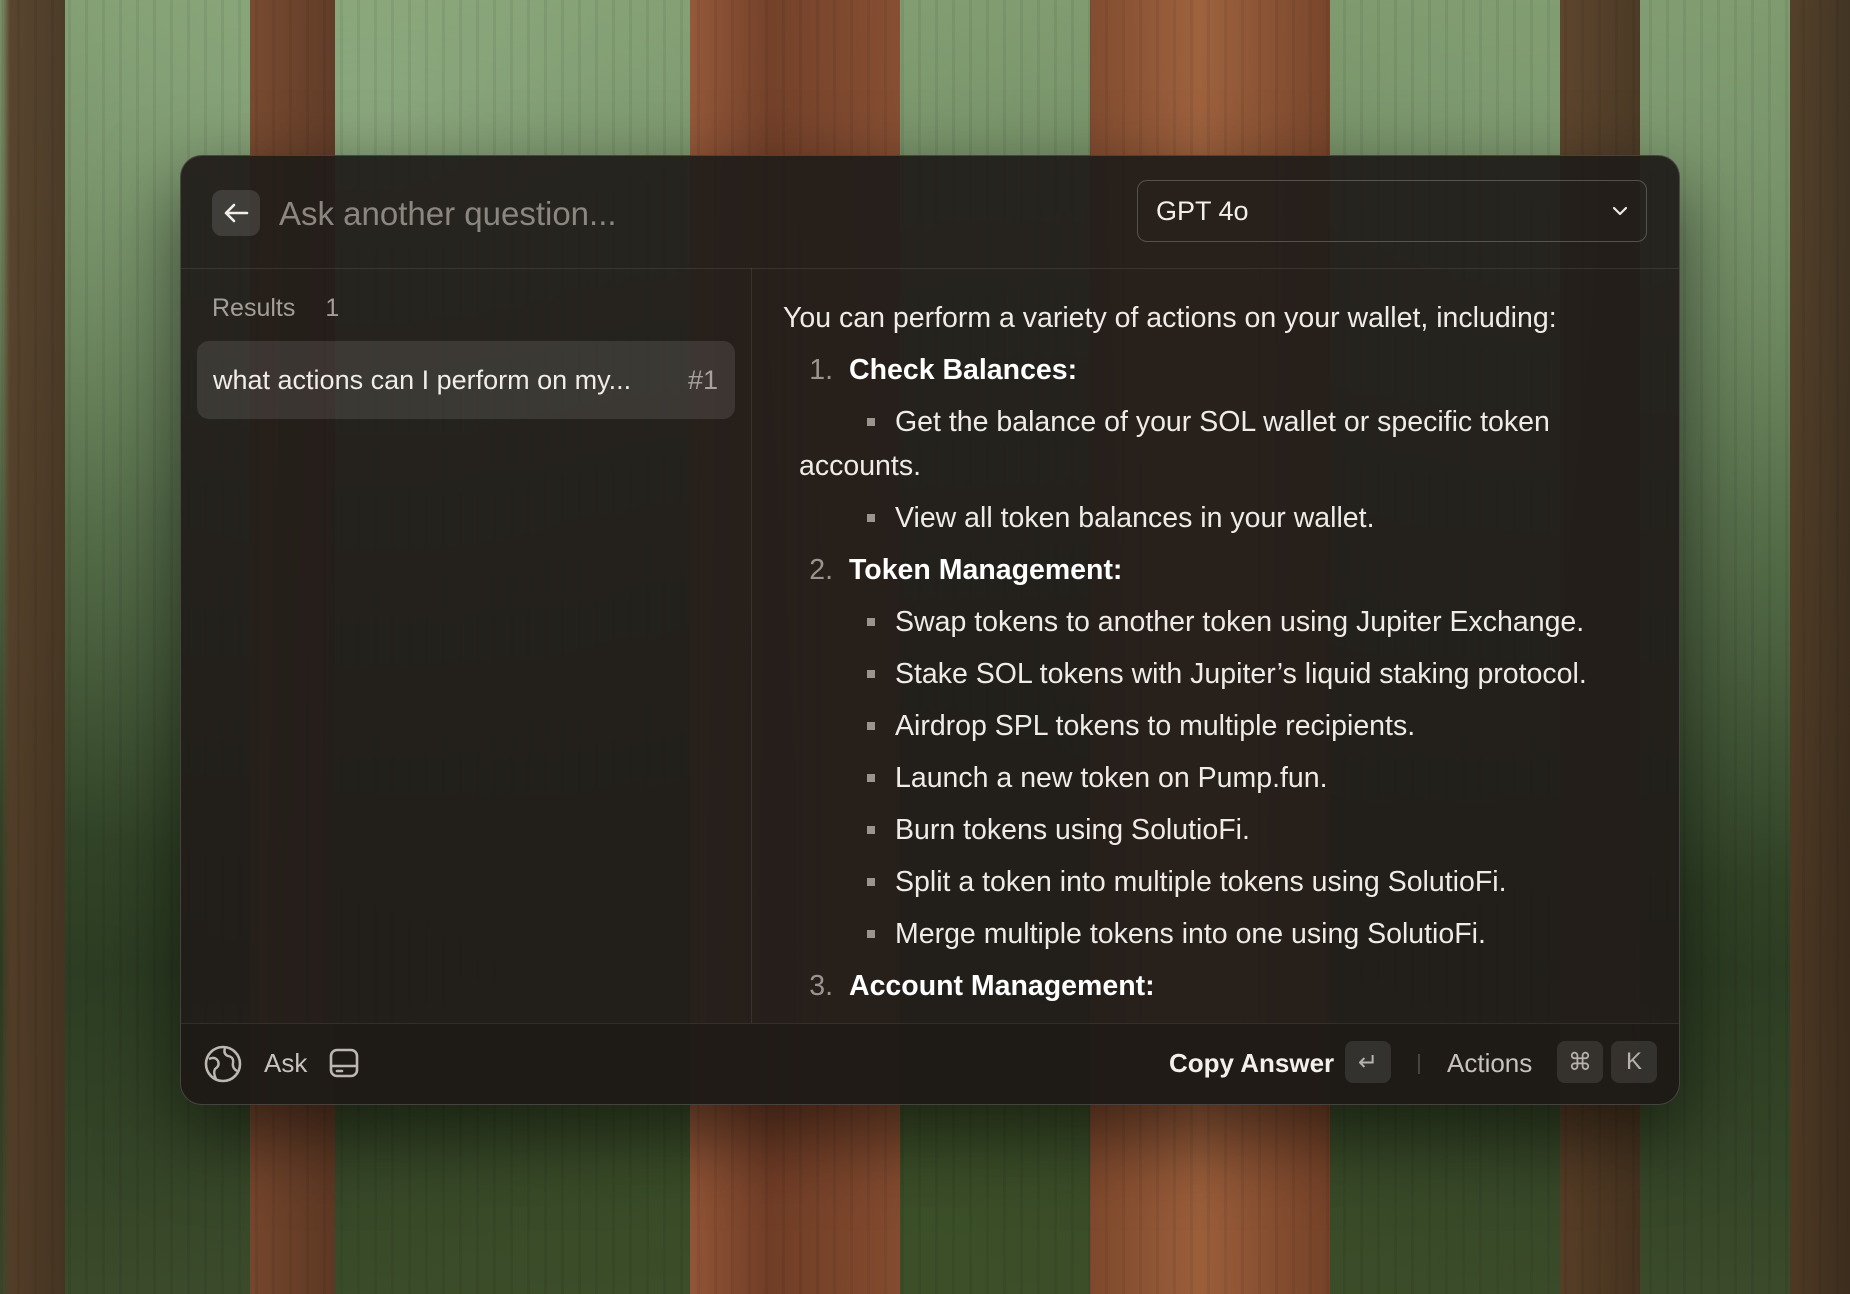  What do you see at coordinates (1634, 1062) in the screenshot?
I see `k-key-badge: K` at bounding box center [1634, 1062].